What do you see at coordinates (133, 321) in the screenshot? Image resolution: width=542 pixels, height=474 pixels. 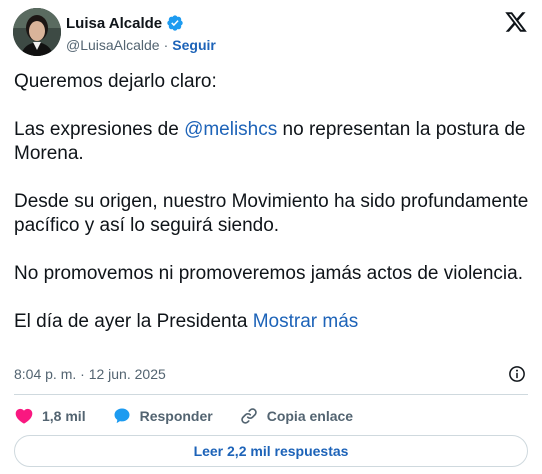 I see `tweet-text-segment: El día de ayer la Presidenta` at bounding box center [133, 321].